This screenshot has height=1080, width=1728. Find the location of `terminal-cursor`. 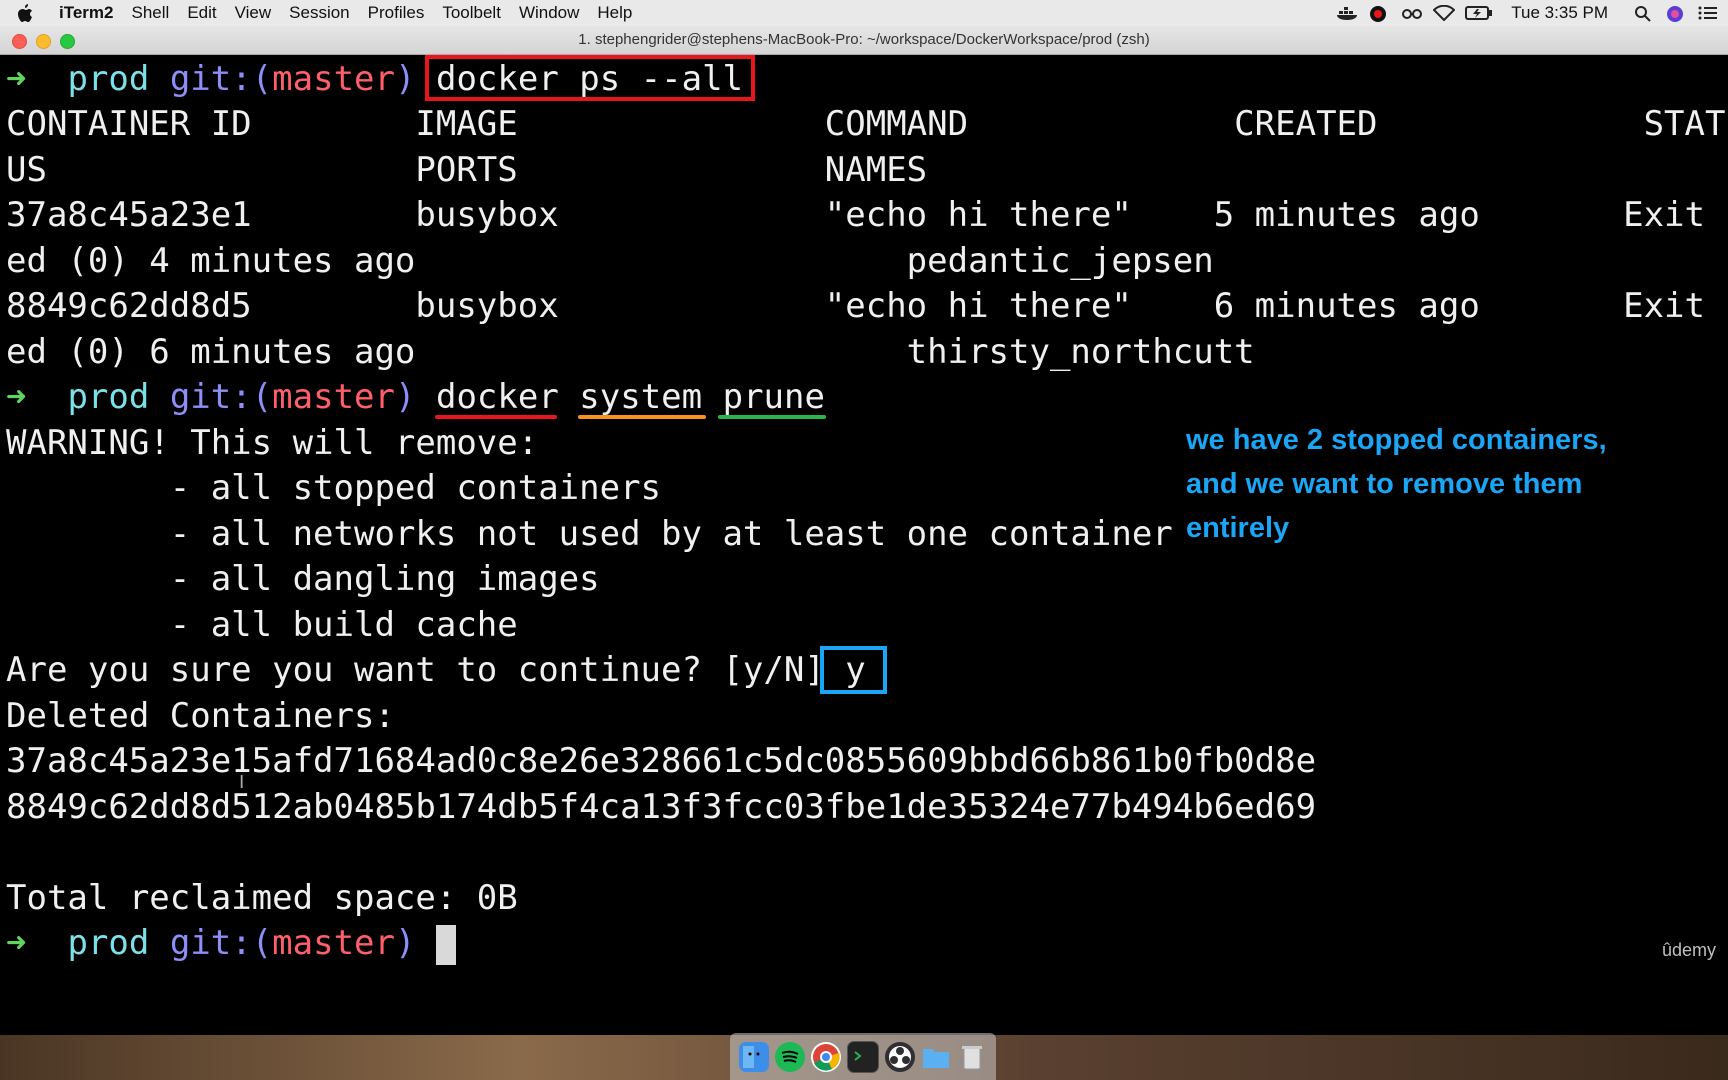

terminal-cursor is located at coordinates (445, 944).